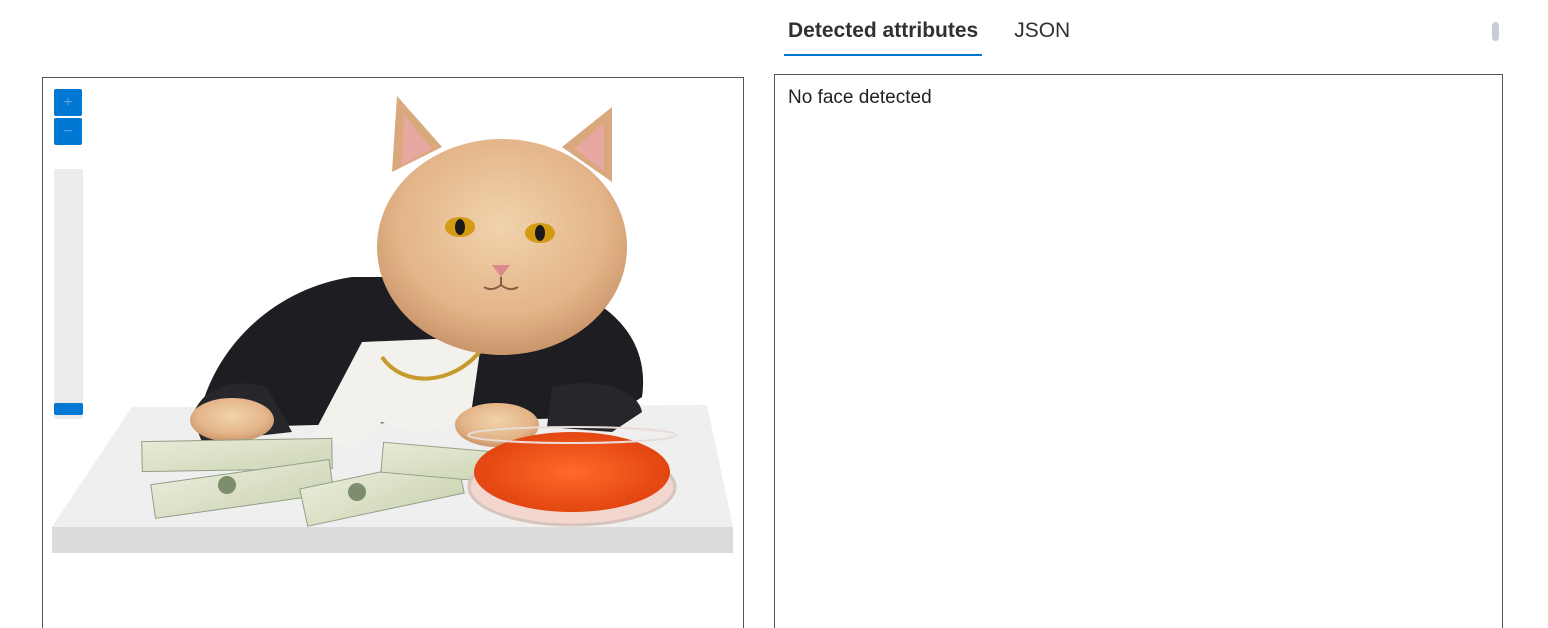  Describe the element at coordinates (860, 97) in the screenshot. I see `no-face-message: No face detected` at that location.